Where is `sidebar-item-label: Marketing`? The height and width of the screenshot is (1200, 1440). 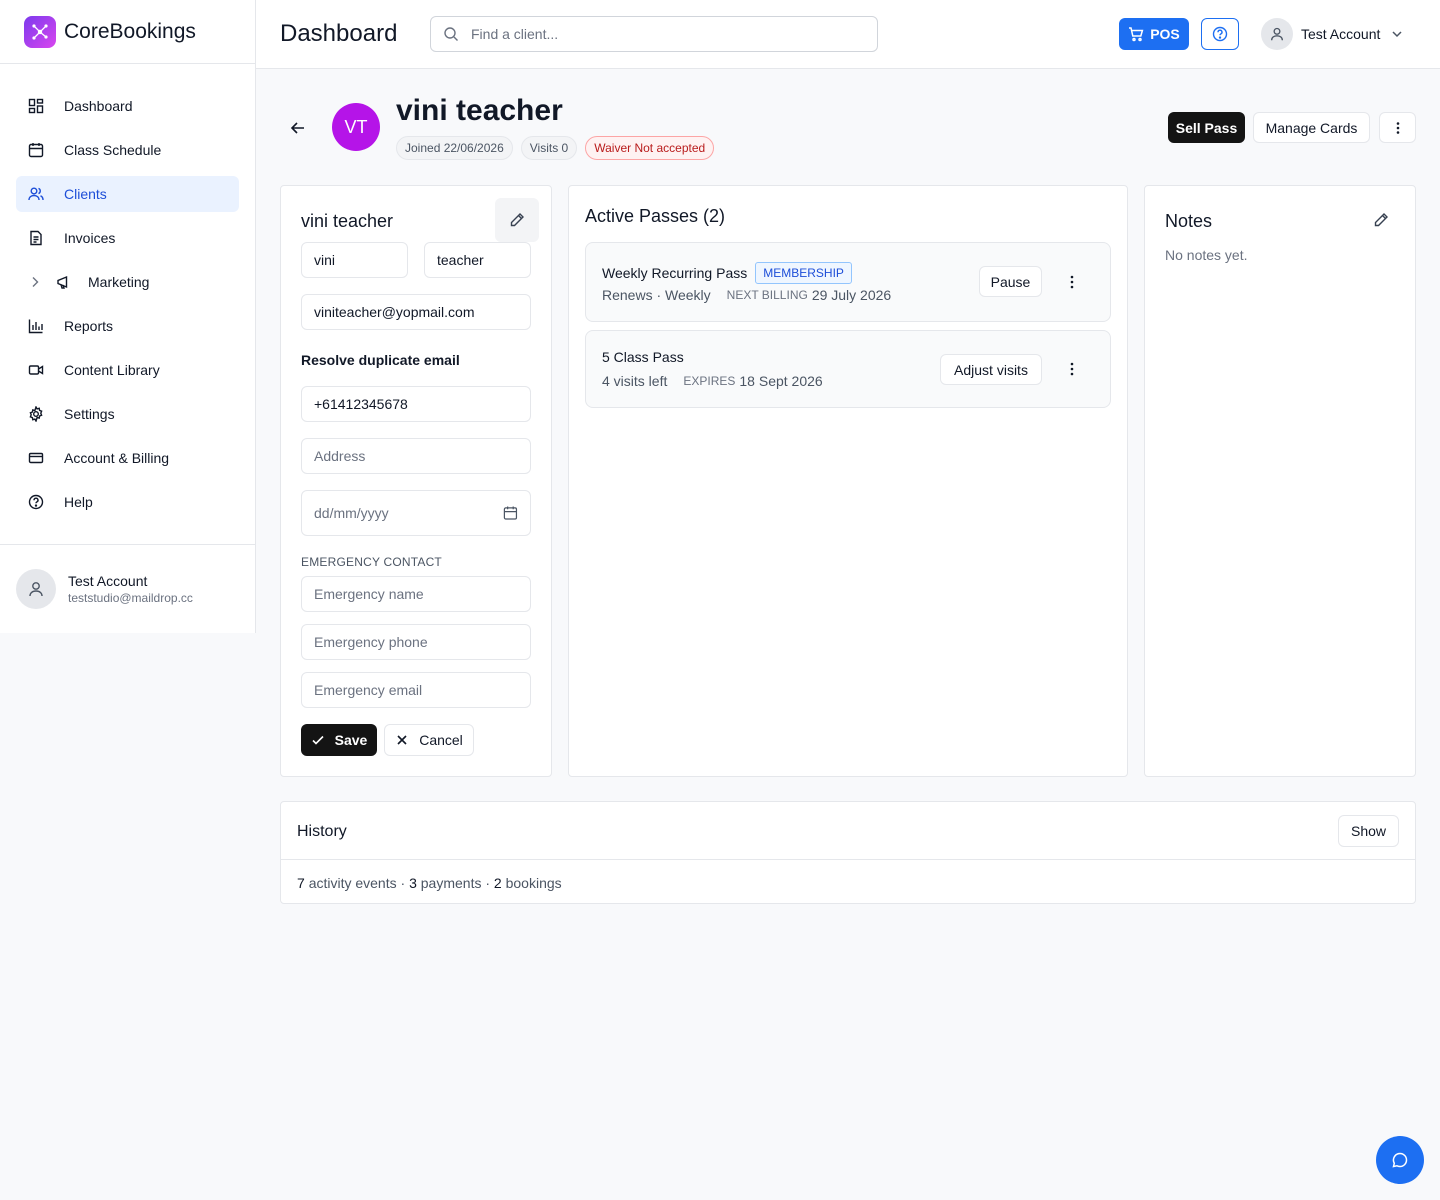 sidebar-item-label: Marketing is located at coordinates (119, 282).